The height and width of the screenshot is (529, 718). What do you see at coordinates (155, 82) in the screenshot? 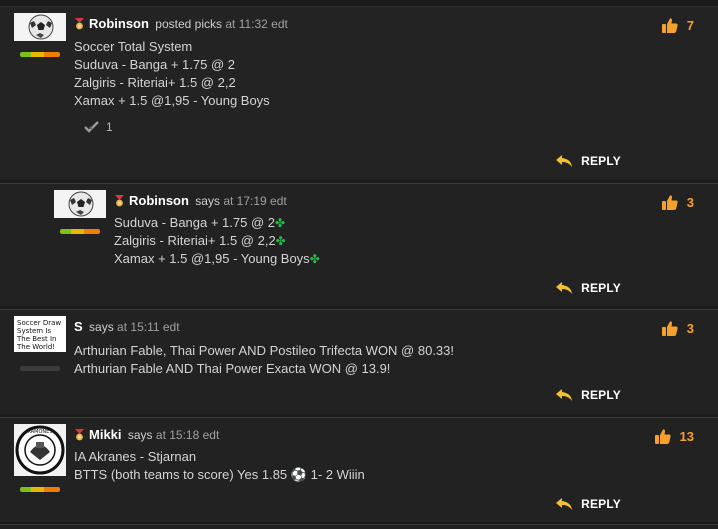
I see `comment-line: Zalgiris - Riteriai+ 1.5 @ 2,2` at bounding box center [155, 82].